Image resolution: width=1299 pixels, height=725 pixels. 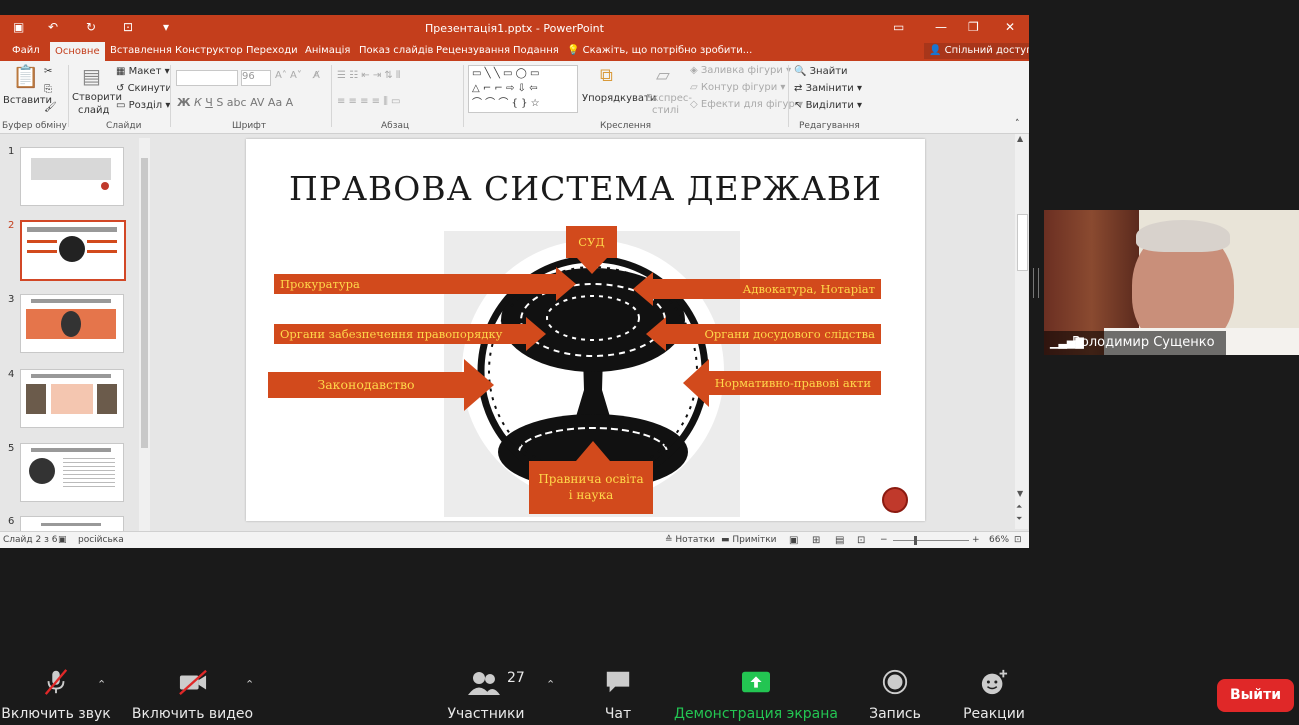 I want to click on shape-fill-button: ◈ Заливка фігури ▾, so click(x=740, y=70).